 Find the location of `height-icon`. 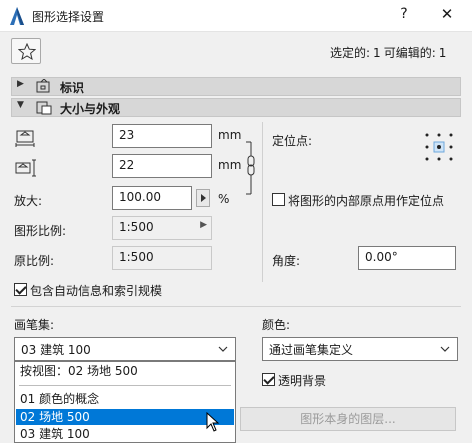

height-icon is located at coordinates (26, 168).